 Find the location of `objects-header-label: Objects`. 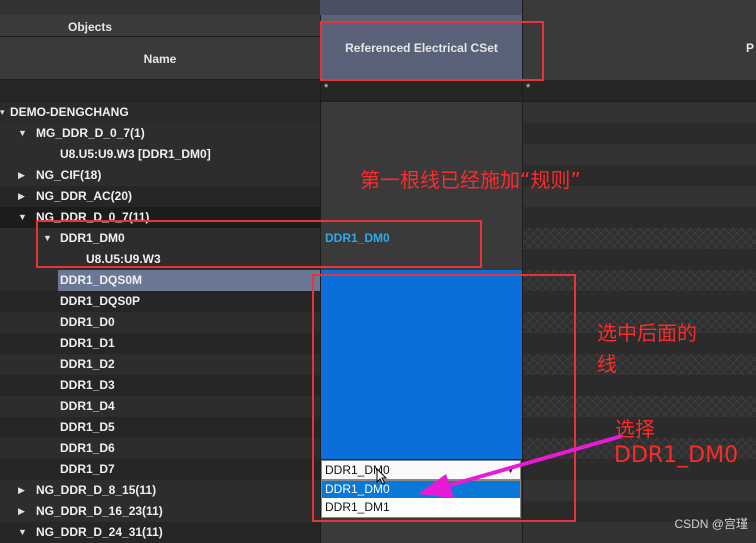

objects-header-label: Objects is located at coordinates (89, 27).